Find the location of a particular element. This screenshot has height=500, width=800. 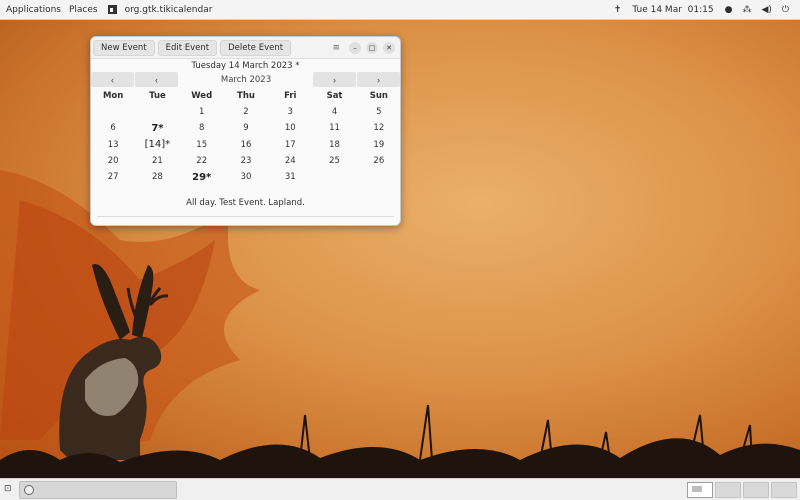

day-cell: 8 is located at coordinates (202, 128).